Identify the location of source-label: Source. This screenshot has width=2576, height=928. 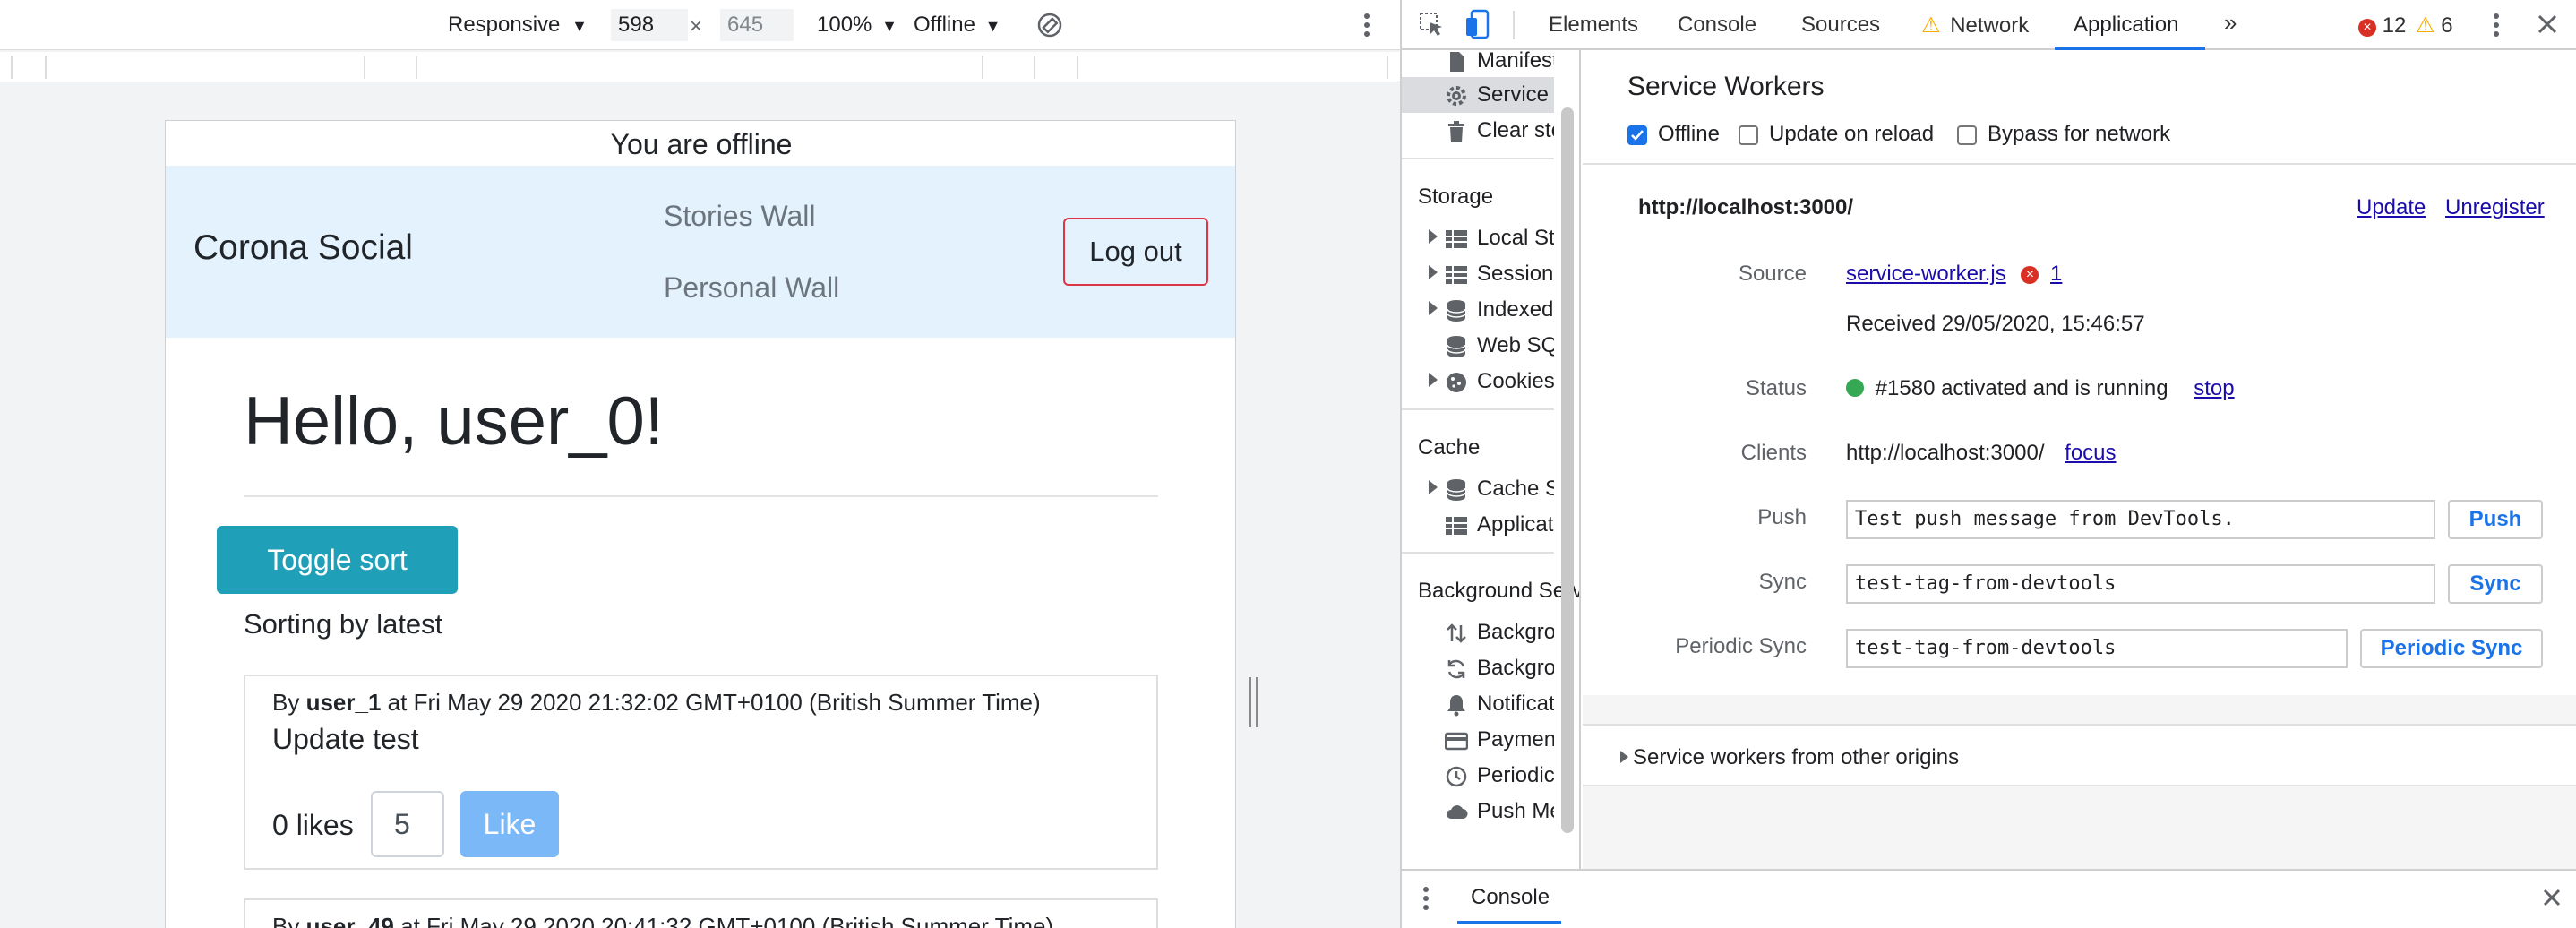
(1772, 274).